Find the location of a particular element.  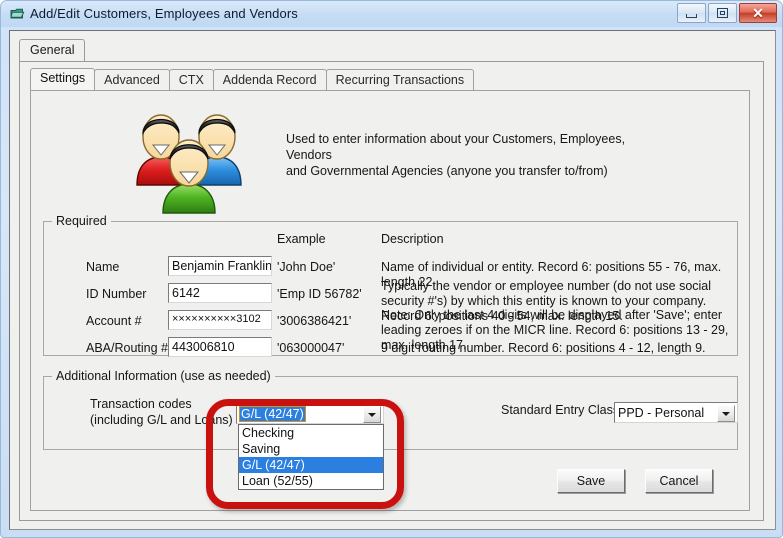

close-icon: ✕ is located at coordinates (758, 13).